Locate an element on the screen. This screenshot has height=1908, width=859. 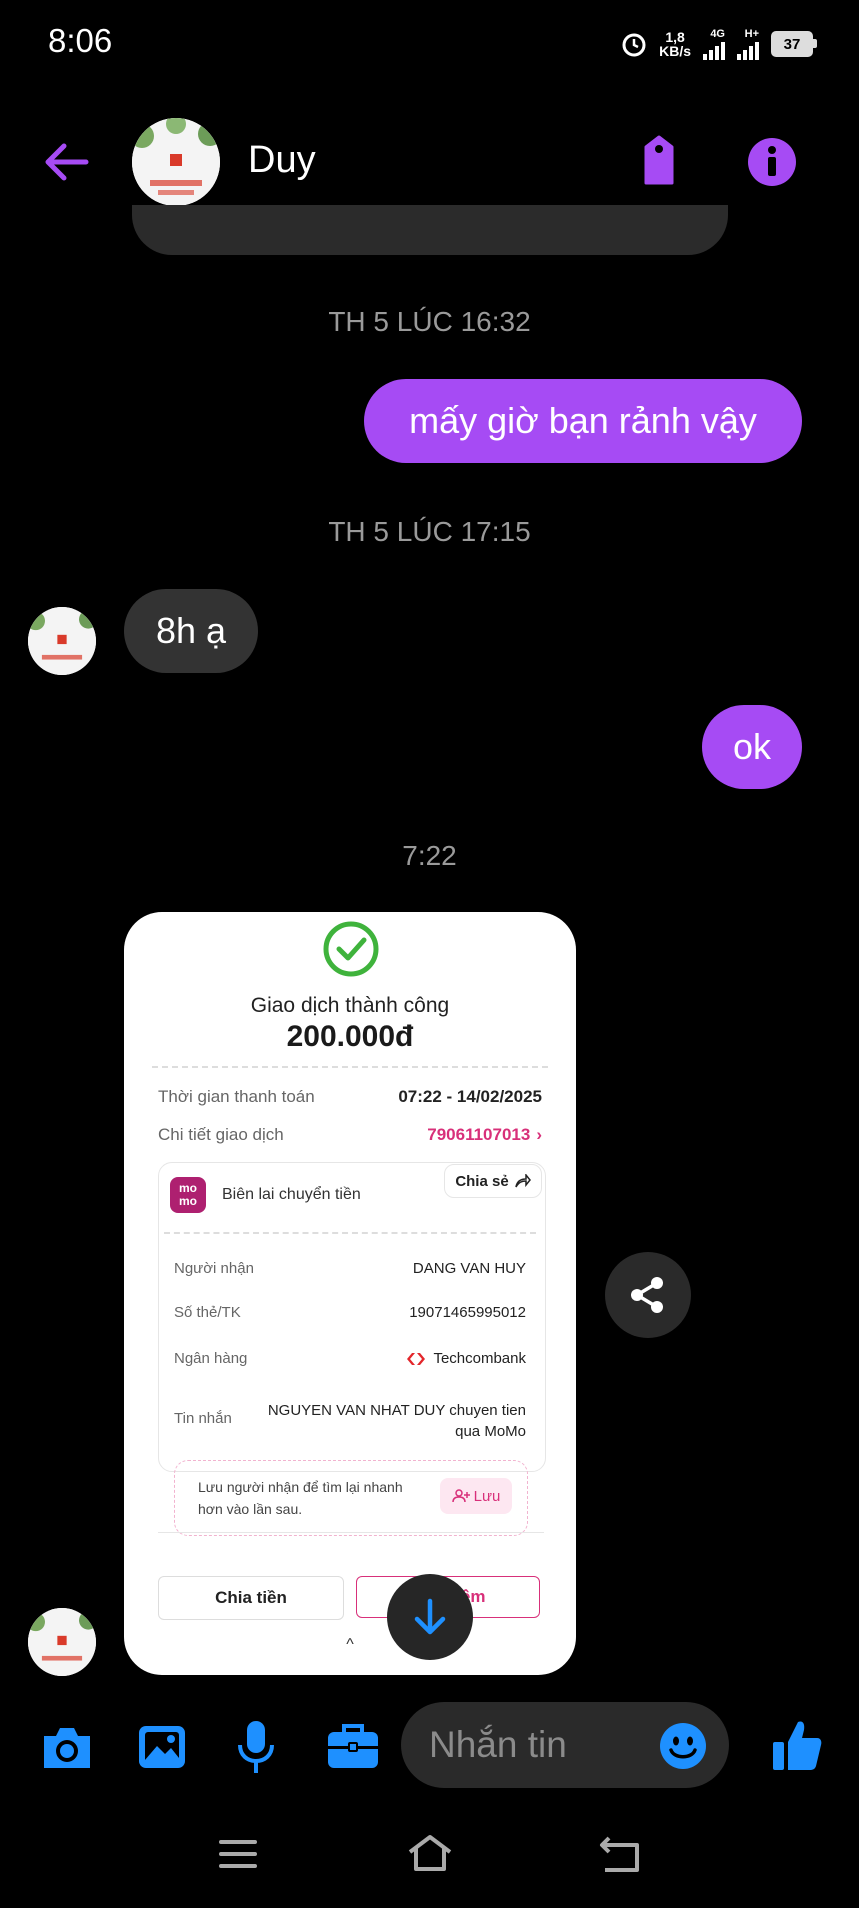
tag-icon is located at coordinates (659, 161).